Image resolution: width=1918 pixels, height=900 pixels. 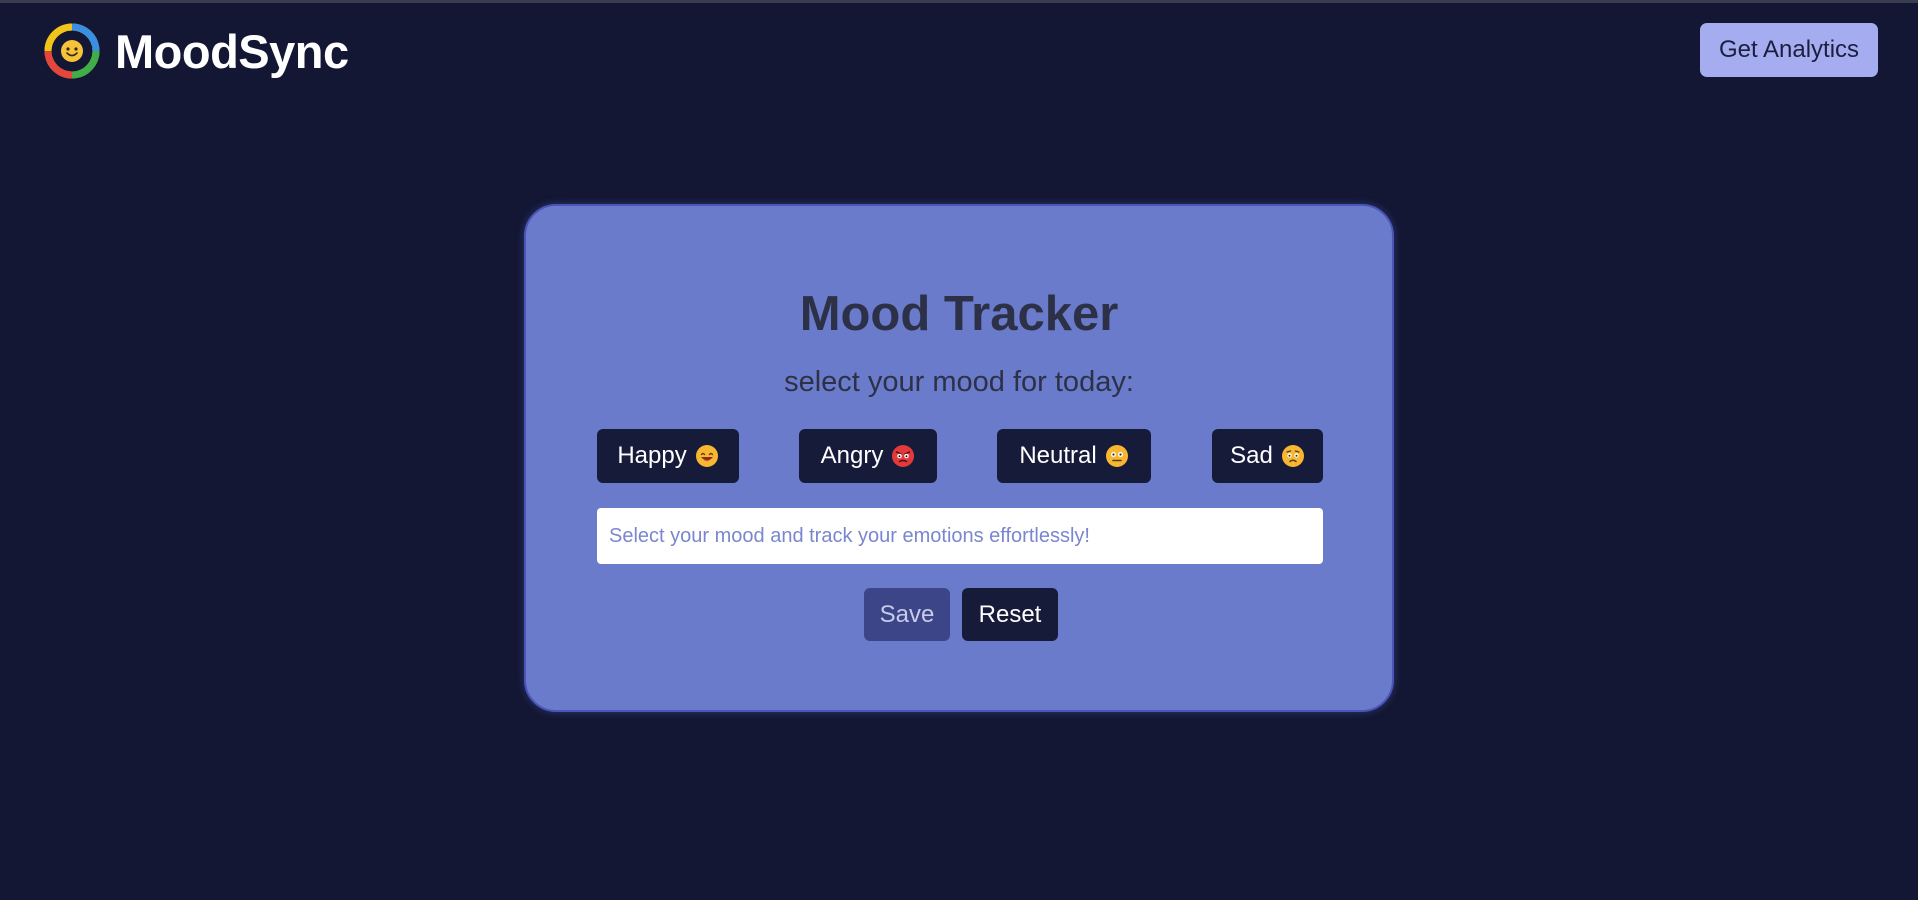 What do you see at coordinates (959, 382) in the screenshot?
I see `card-subtitle: select your mood for today:` at bounding box center [959, 382].